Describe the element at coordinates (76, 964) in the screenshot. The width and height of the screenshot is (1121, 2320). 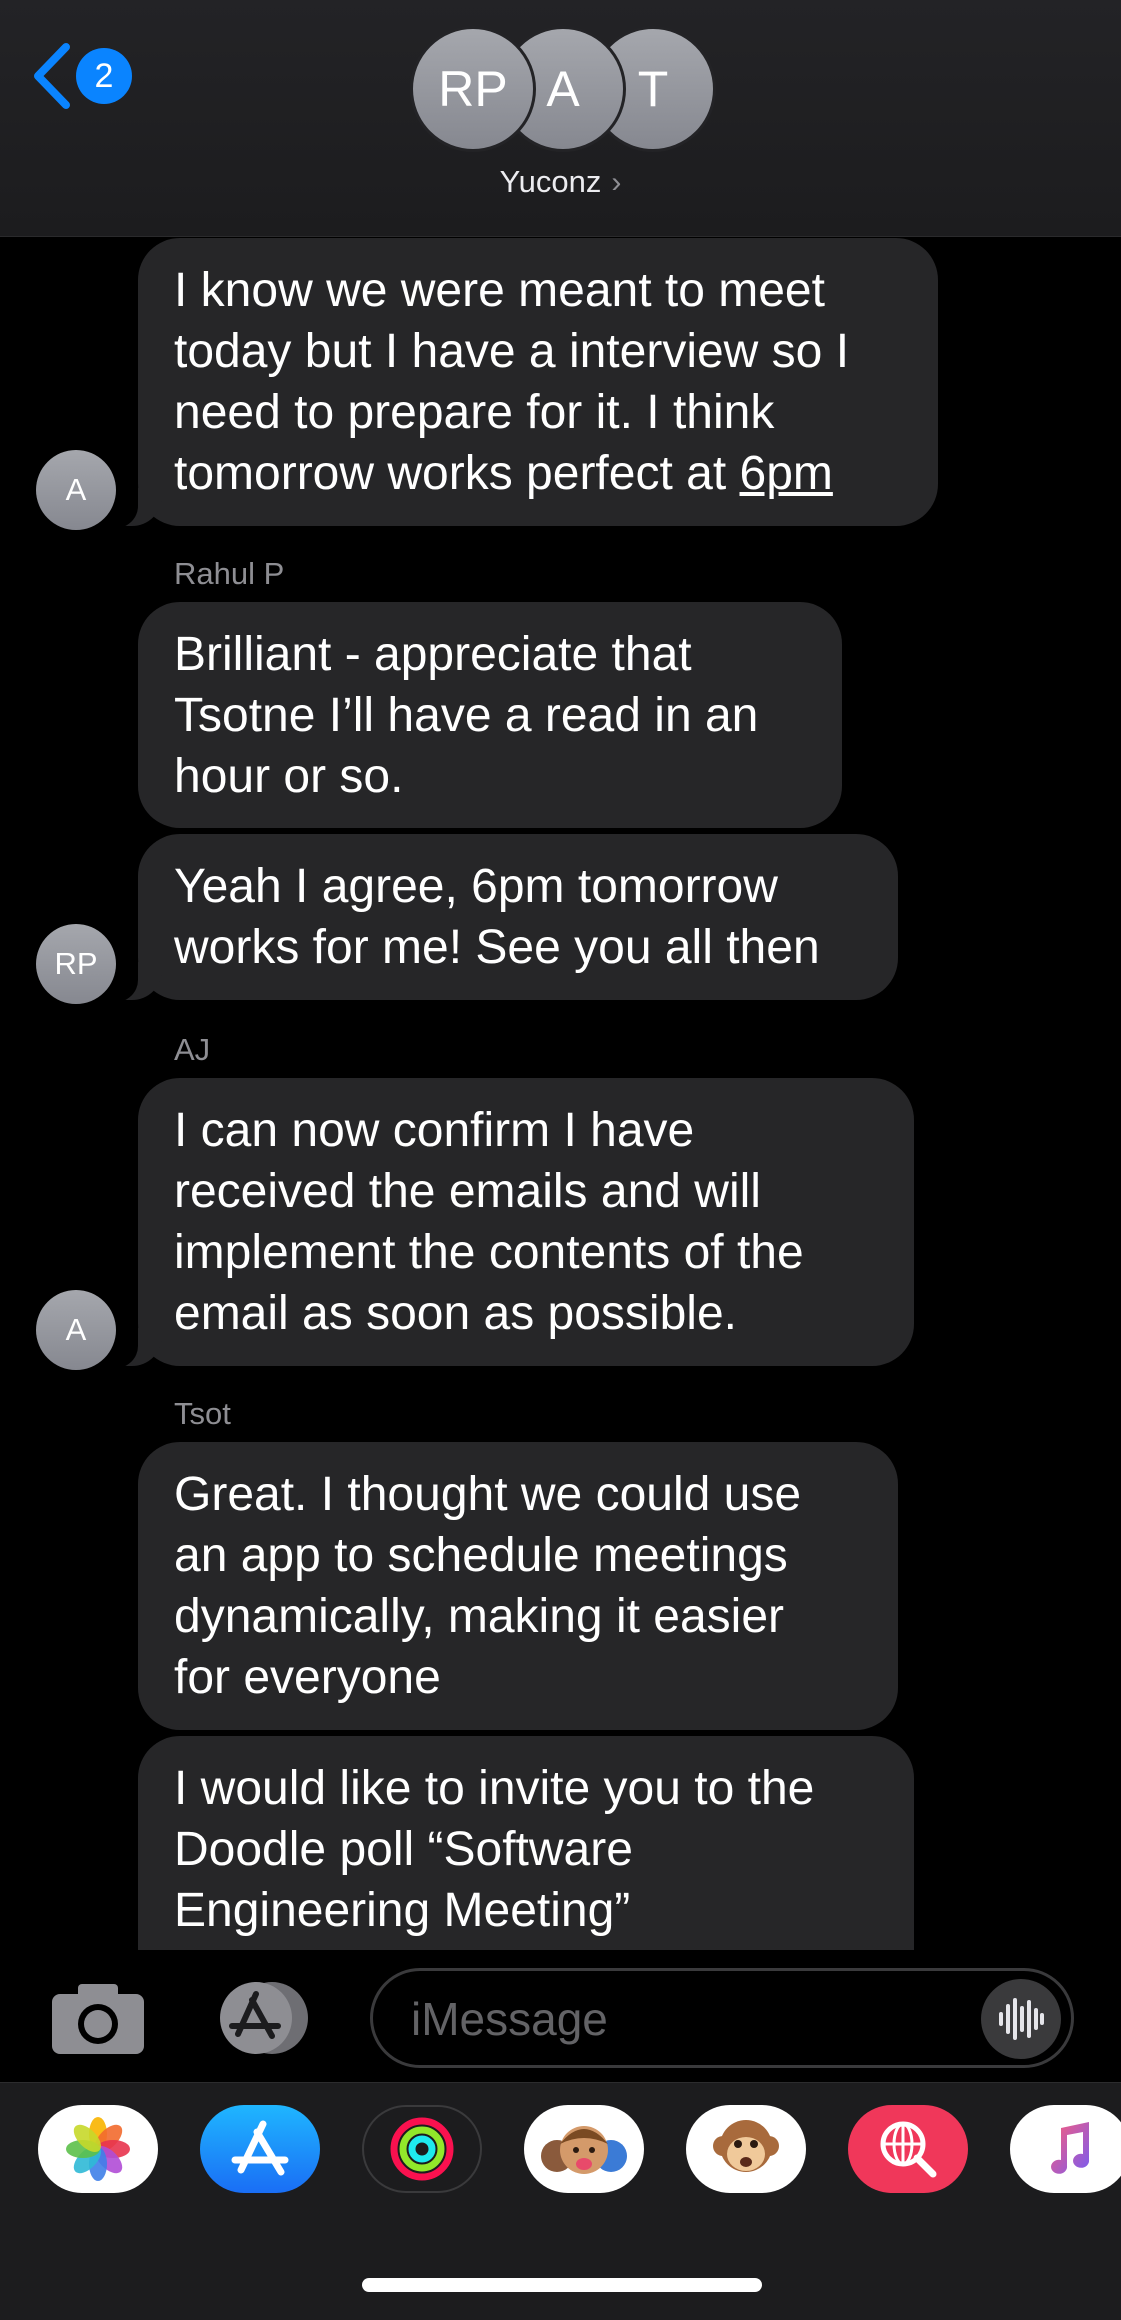
I see `sender-avatar: RP` at that location.